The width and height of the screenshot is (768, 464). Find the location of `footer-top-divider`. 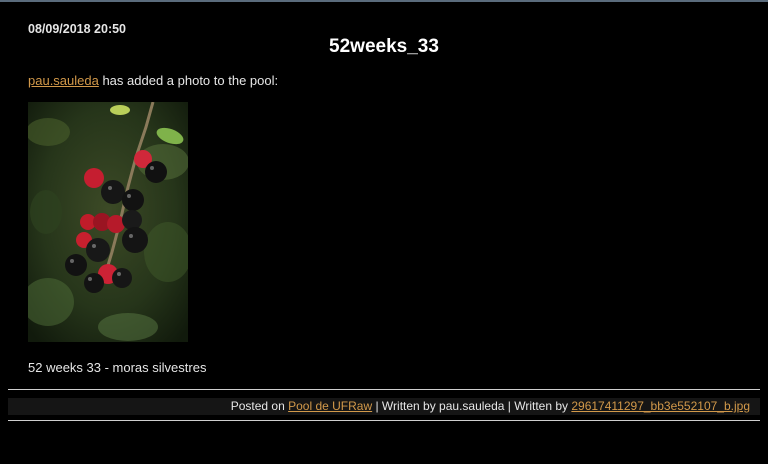

footer-top-divider is located at coordinates (384, 389).